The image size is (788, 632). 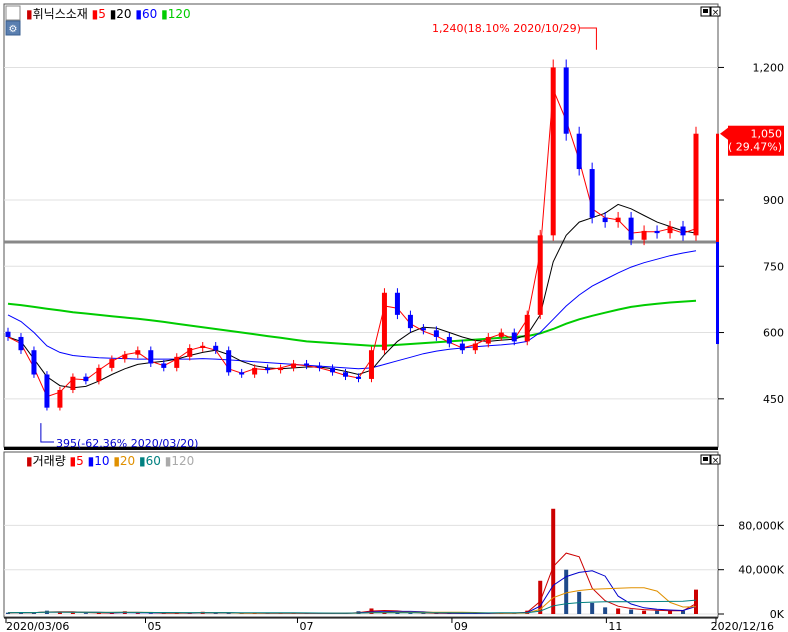 What do you see at coordinates (767, 134) in the screenshot?
I see `current-price: 1,050` at bounding box center [767, 134].